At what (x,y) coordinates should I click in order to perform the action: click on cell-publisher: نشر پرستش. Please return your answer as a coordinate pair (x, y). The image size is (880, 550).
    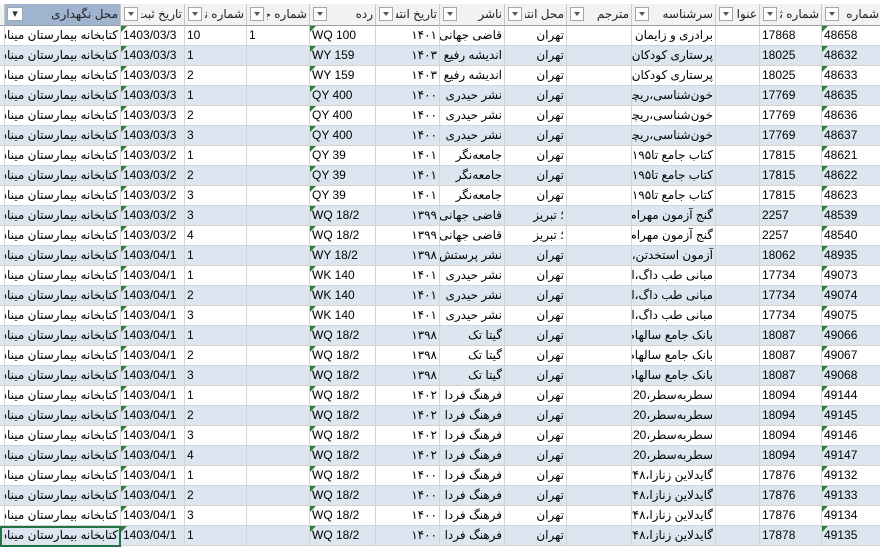
    Looking at the image, I should click on (472, 256).